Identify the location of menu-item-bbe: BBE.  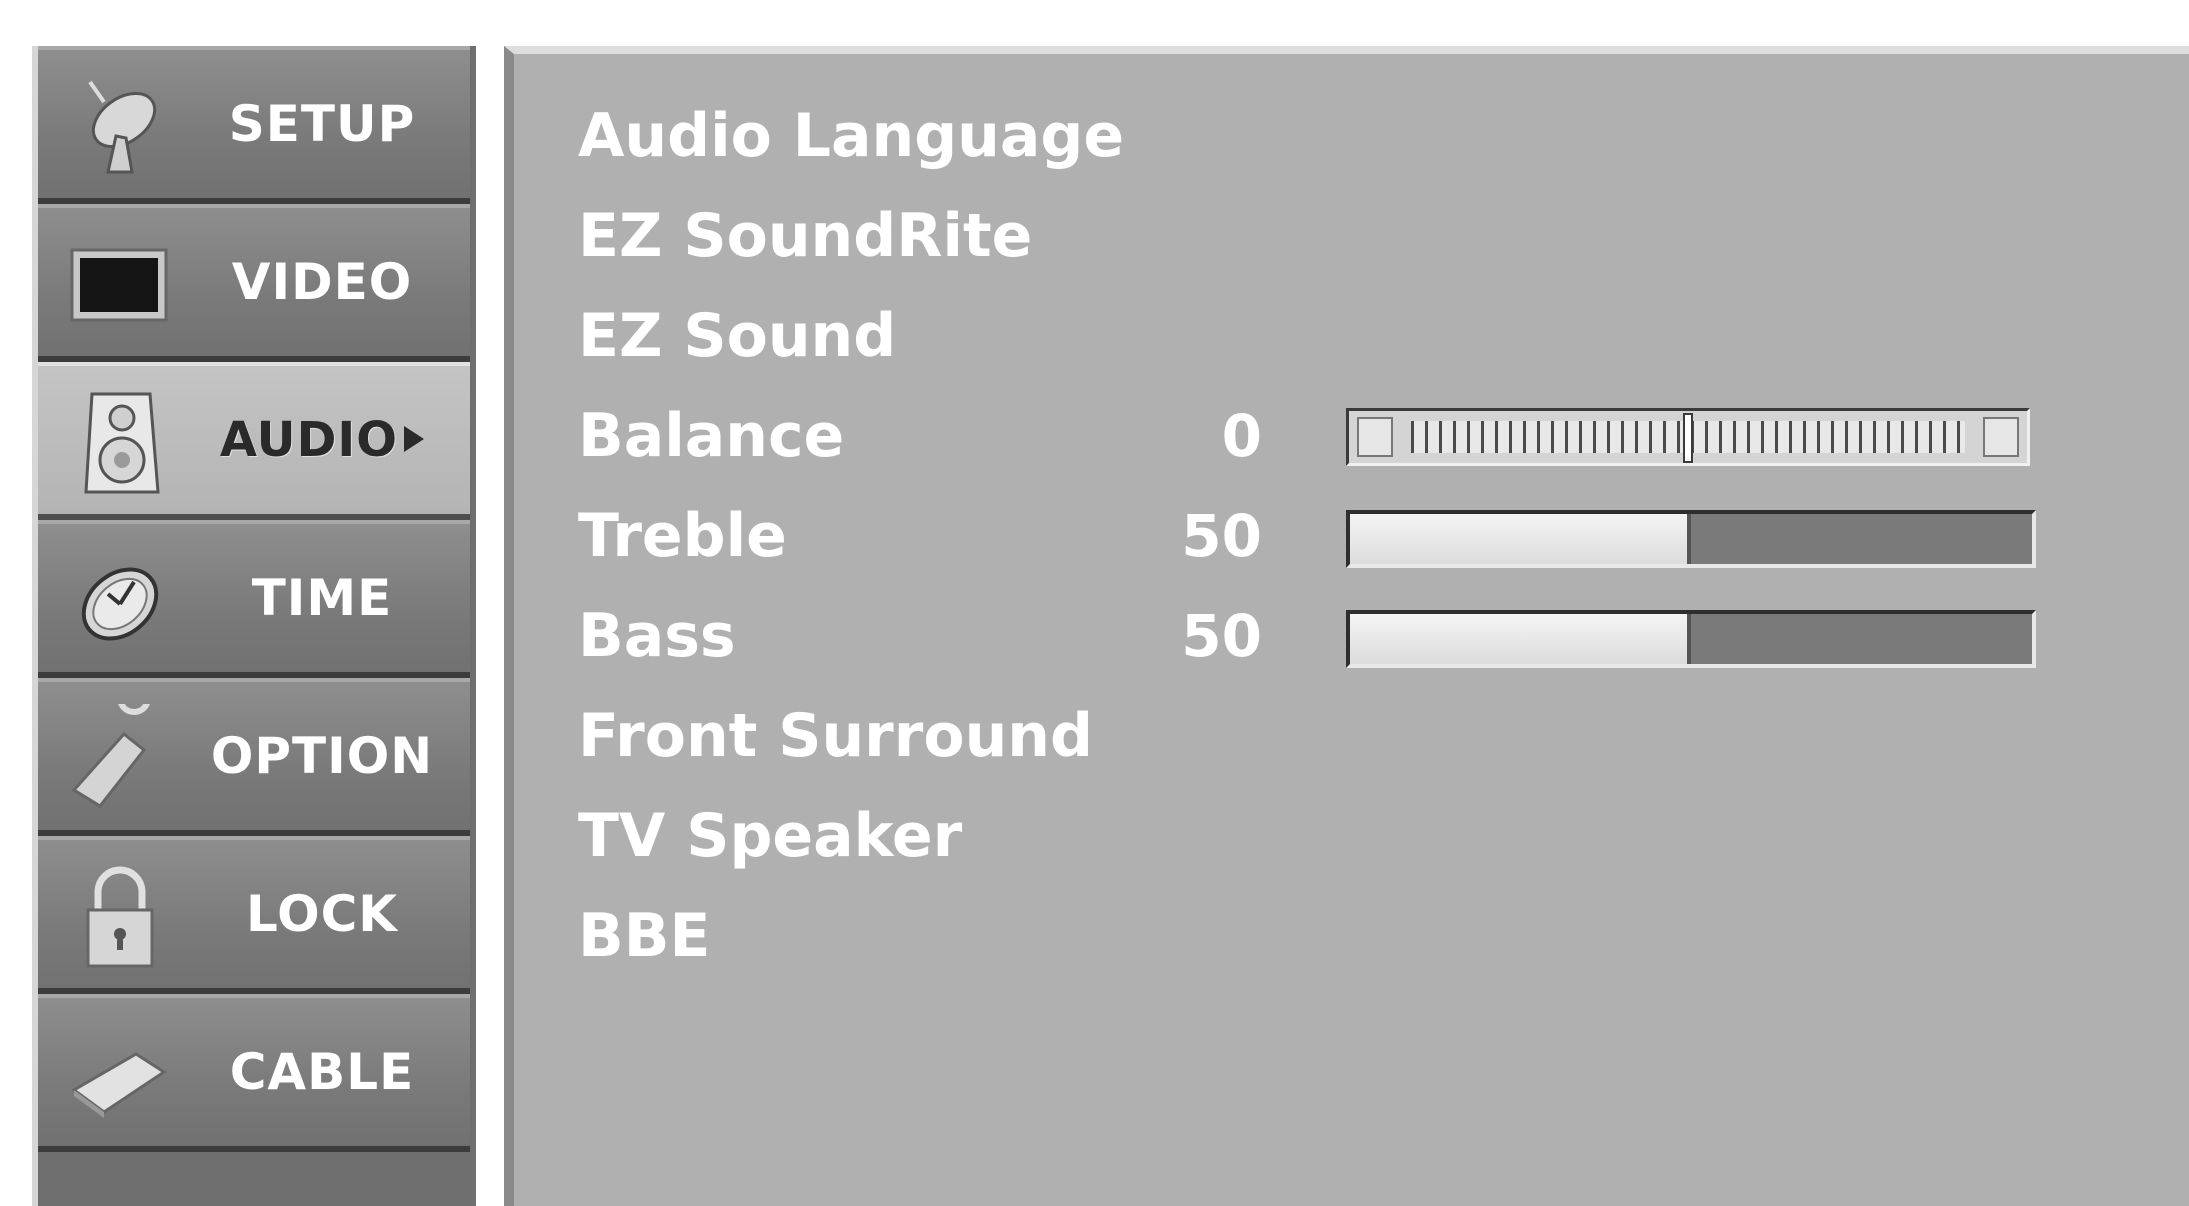
(644, 936).